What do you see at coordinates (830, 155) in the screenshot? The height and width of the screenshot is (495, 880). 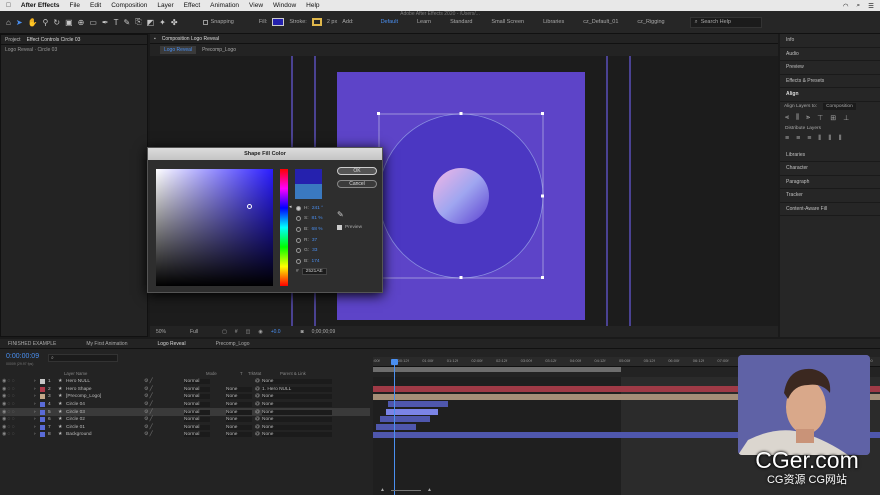 I see `panel-libraries: Libraries` at bounding box center [830, 155].